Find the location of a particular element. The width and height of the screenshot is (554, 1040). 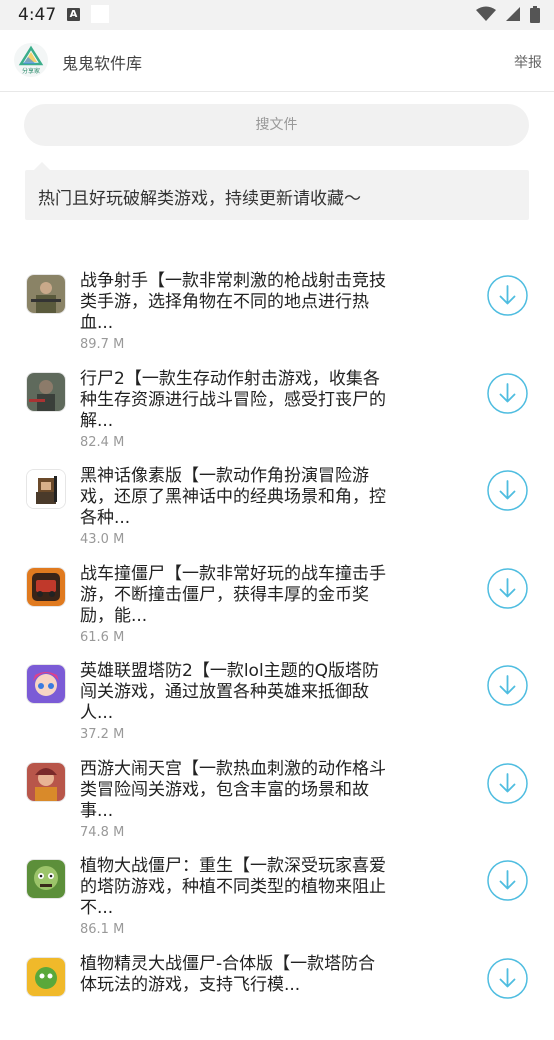

notification-blank-icon is located at coordinates (100, 14).